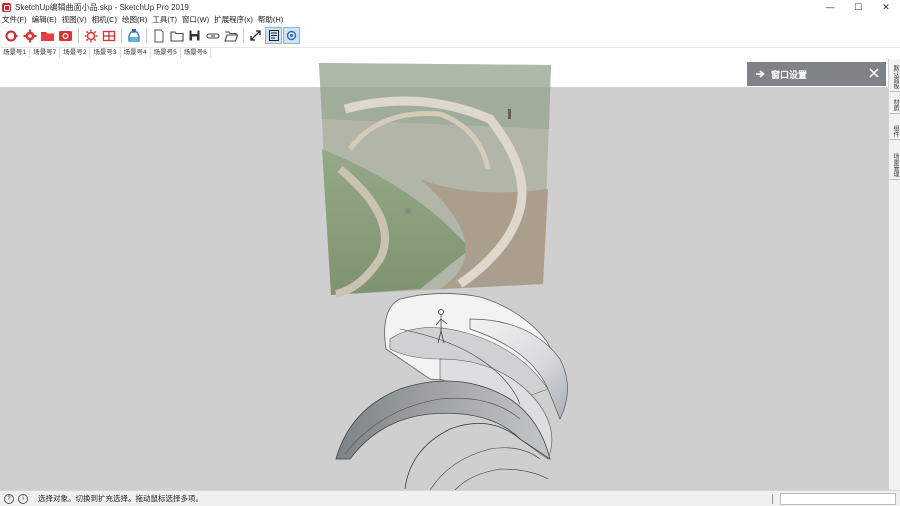 The width and height of the screenshot is (900, 506). What do you see at coordinates (23, 498) in the screenshot?
I see `info-icon: i` at bounding box center [23, 498].